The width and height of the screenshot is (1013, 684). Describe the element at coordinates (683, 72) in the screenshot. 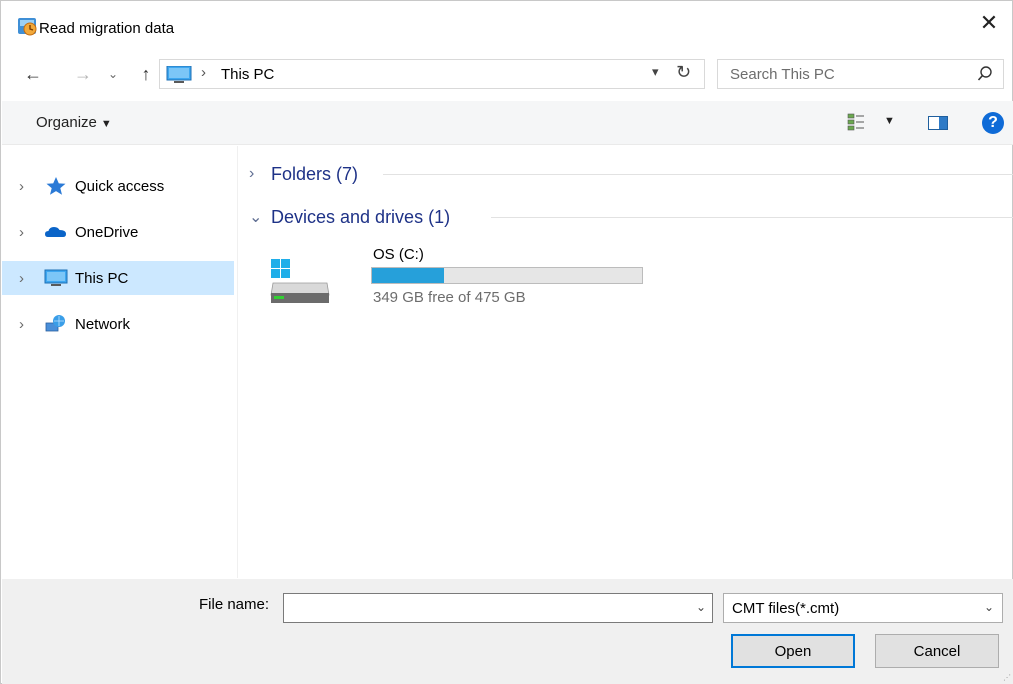

I see `refresh-icon: ↻` at that location.